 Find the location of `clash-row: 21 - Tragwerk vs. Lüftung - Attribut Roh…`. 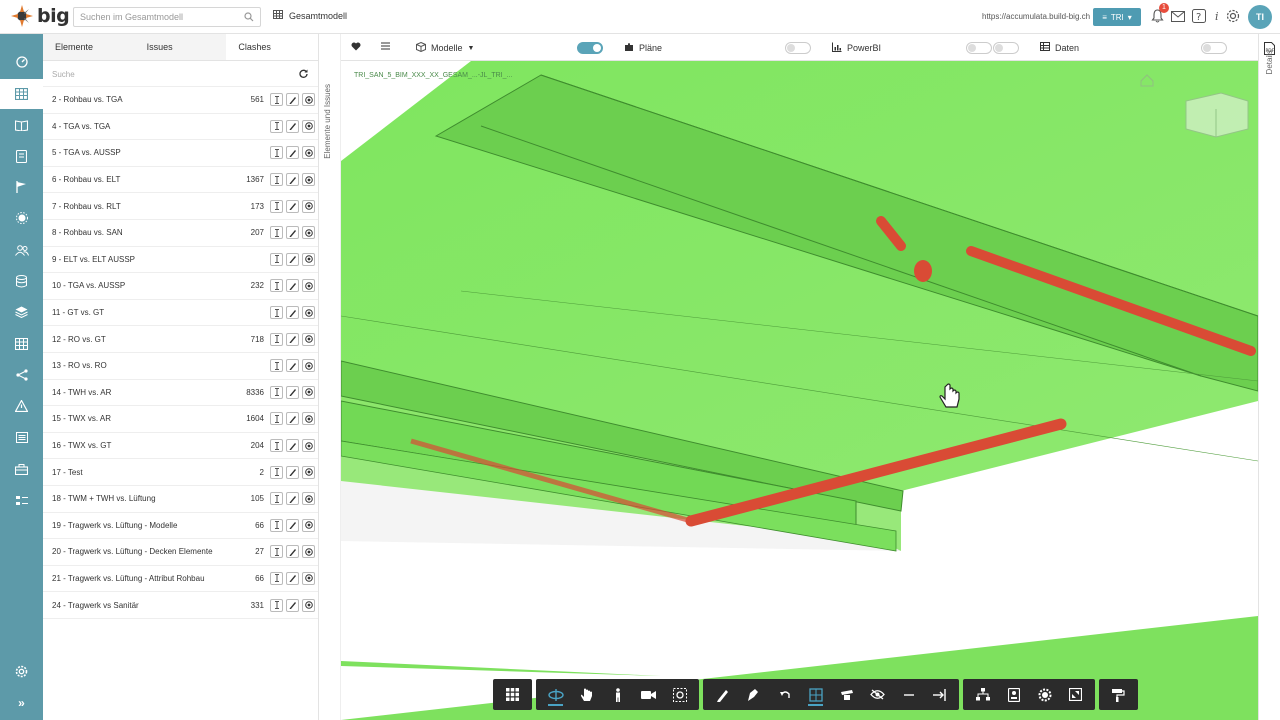

clash-row: 21 - Tragwerk vs. Lüftung - Attribut Roh… is located at coordinates (180, 579).